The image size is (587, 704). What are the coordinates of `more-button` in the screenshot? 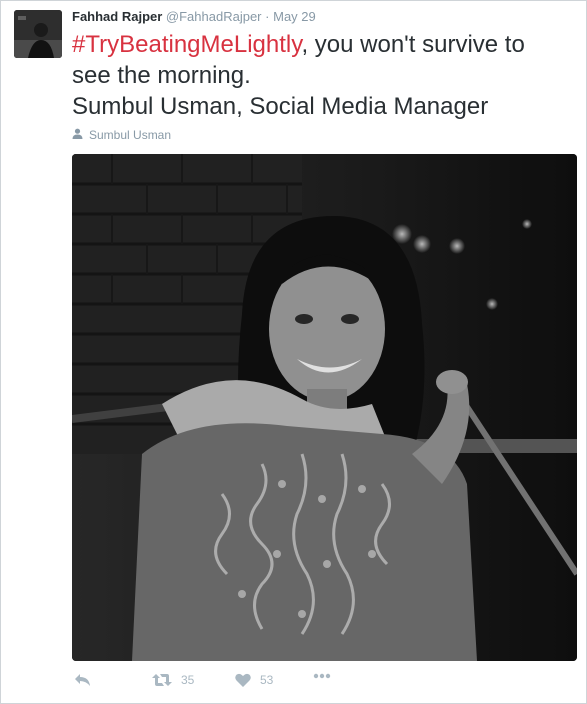 It's located at (322, 676).